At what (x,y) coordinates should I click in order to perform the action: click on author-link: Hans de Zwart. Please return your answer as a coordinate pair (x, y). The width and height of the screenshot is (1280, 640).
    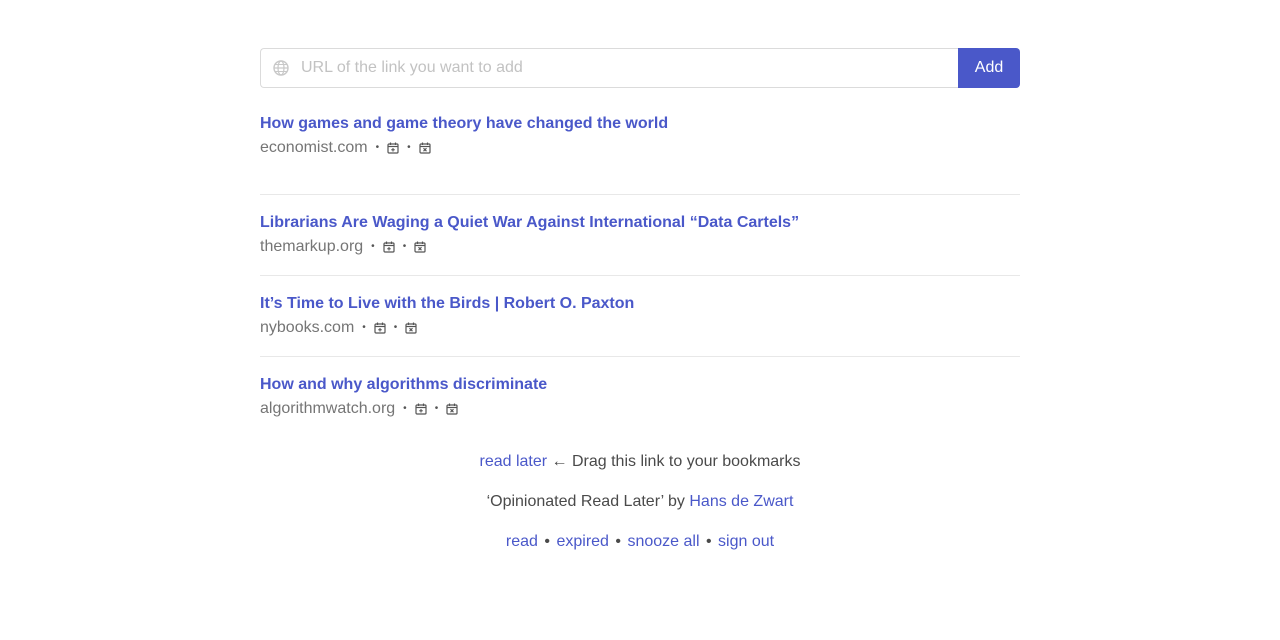
    Looking at the image, I should click on (741, 501).